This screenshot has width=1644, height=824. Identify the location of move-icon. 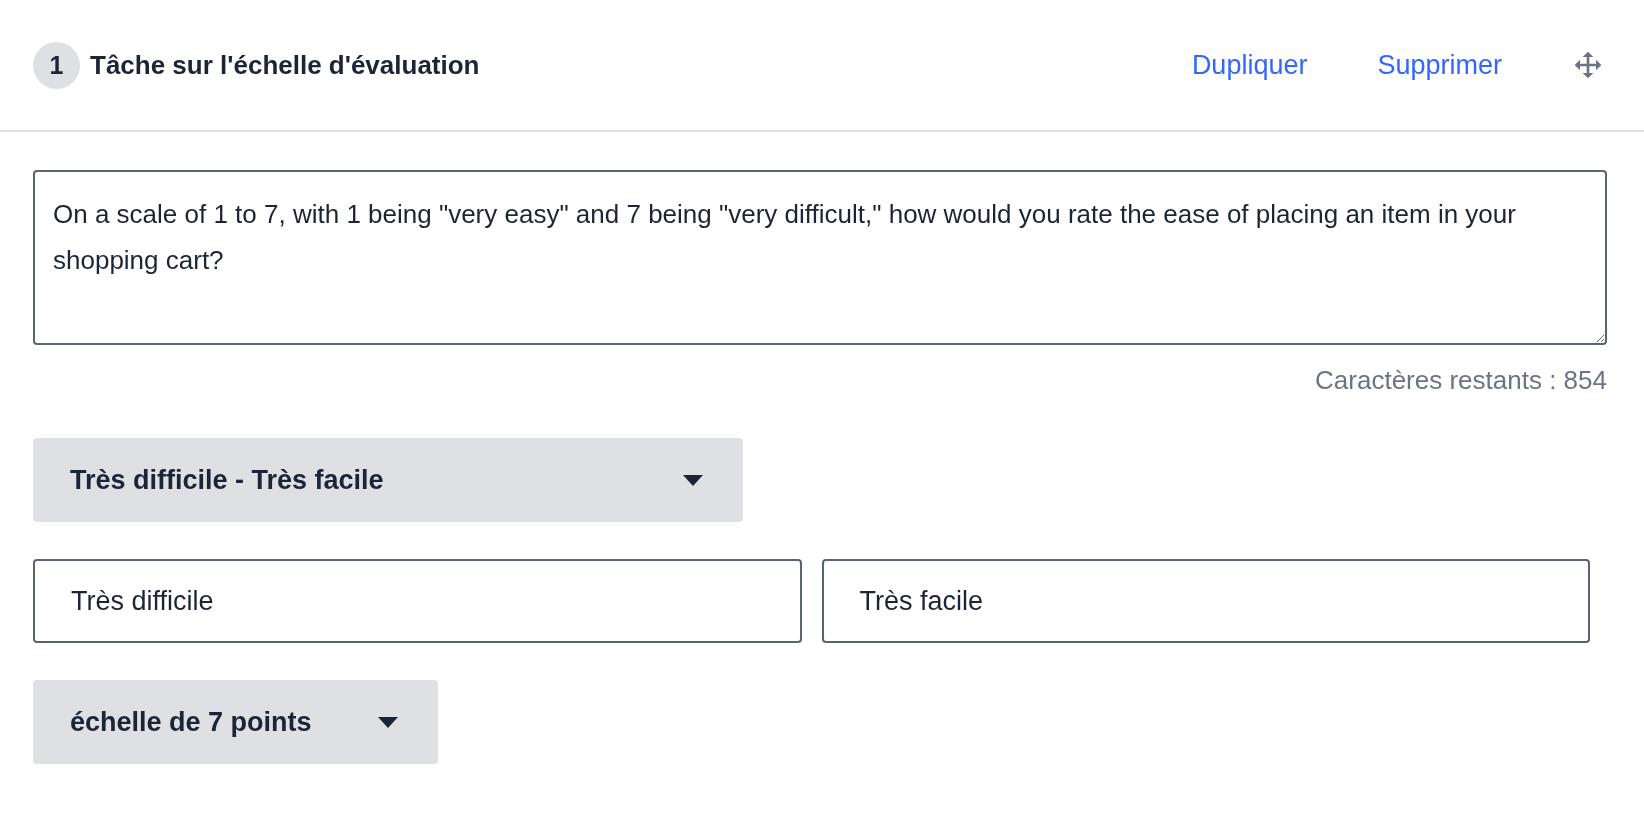
(1588, 65).